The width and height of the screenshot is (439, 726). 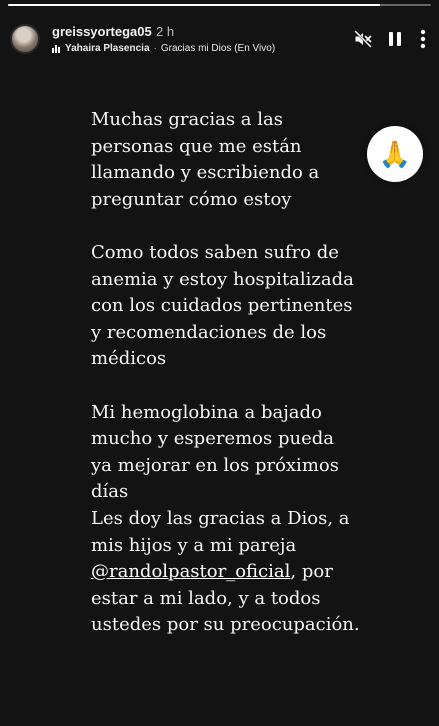 I want to click on story-time: 2 h, so click(x=165, y=31).